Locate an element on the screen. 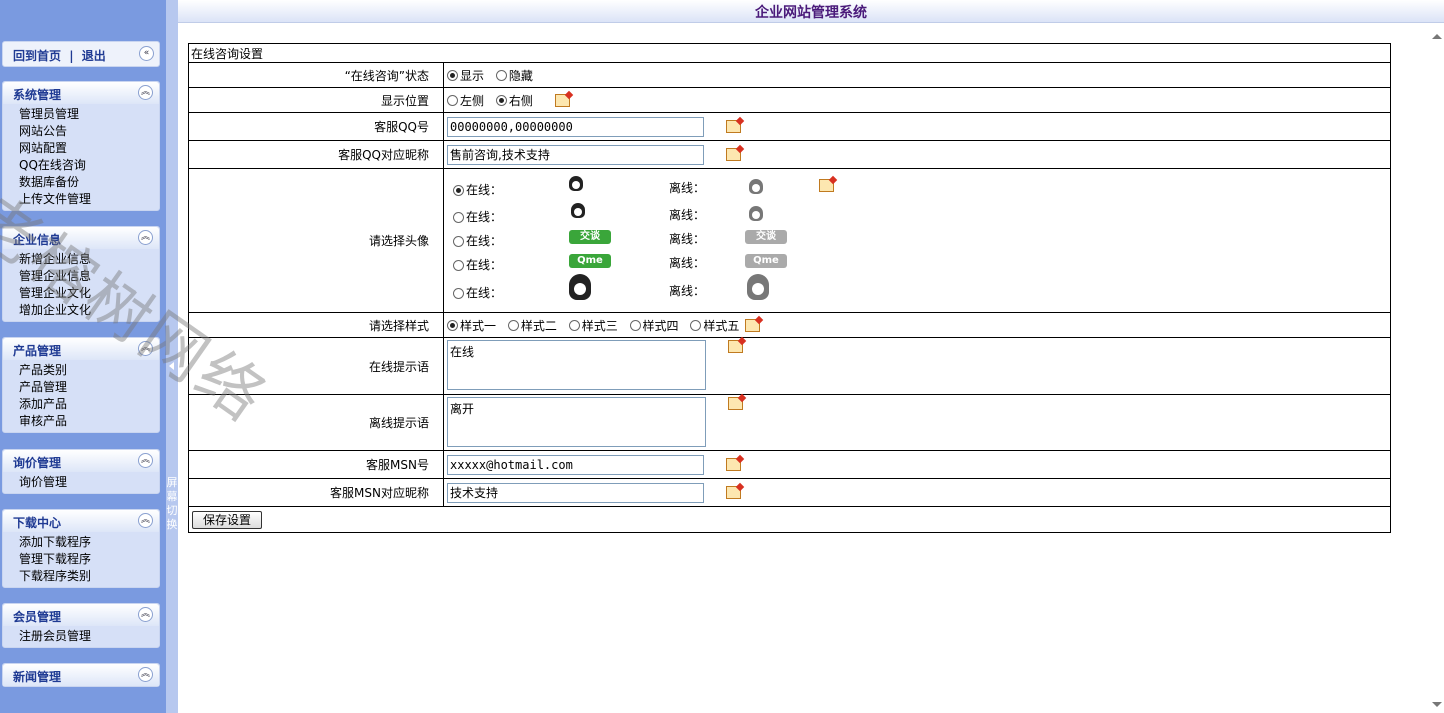 The width and height of the screenshot is (1444, 713). qq-nick-field: 售前咨询,技术支持 is located at coordinates (917, 154).